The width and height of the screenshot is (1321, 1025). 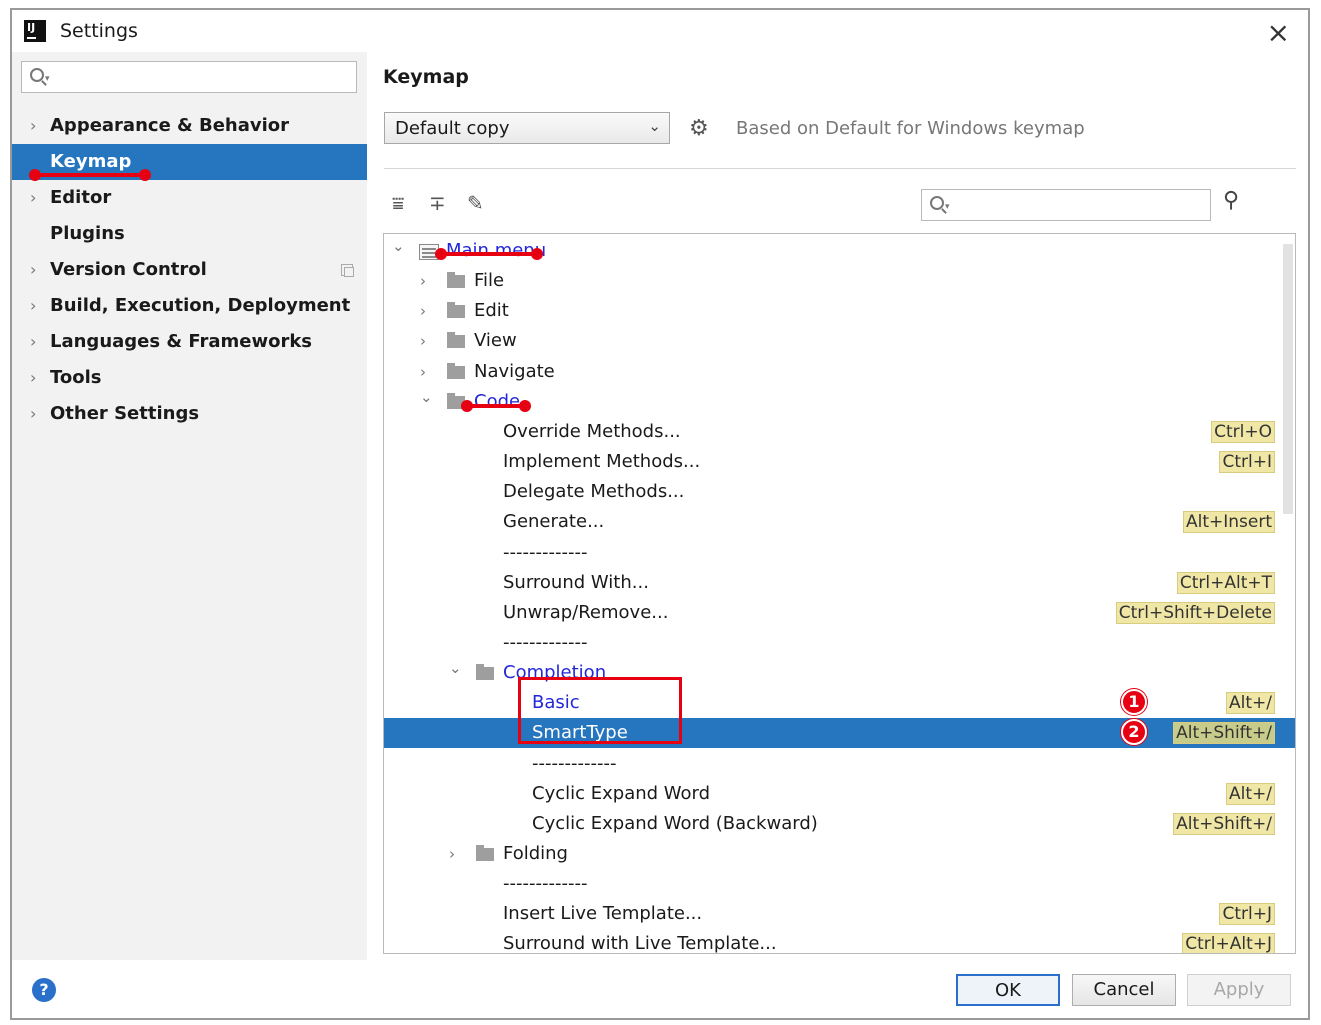 I want to click on close-icon: ×, so click(x=1278, y=32).